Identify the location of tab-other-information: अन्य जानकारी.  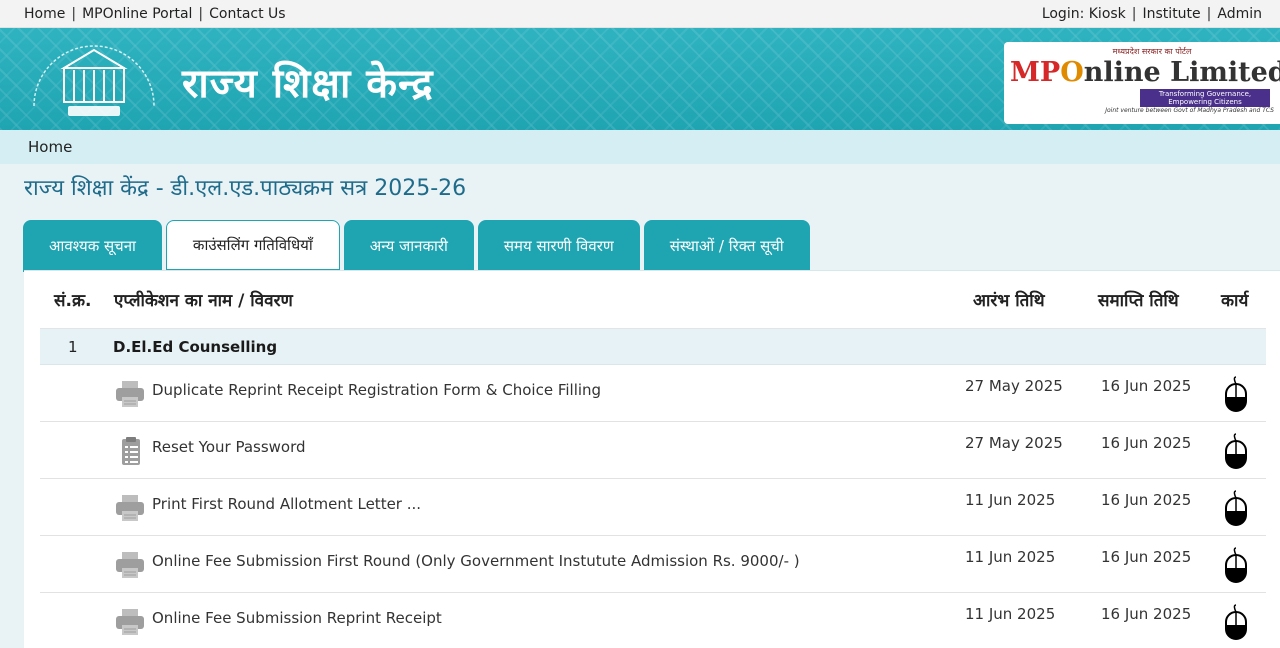
(408, 246).